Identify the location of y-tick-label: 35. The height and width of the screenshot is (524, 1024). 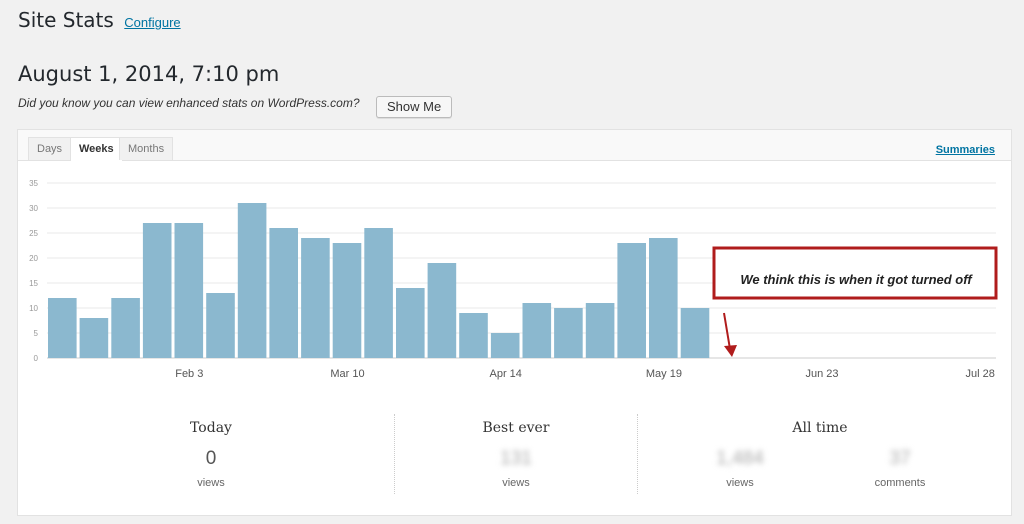
(33, 183).